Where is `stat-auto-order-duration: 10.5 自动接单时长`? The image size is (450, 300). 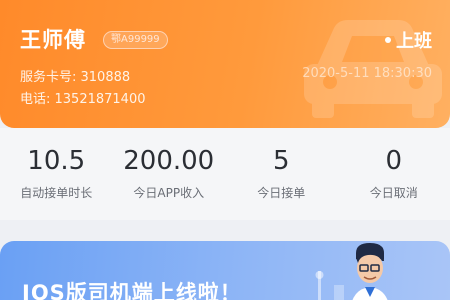
stat-auto-order-duration: 10.5 自动接单时长 is located at coordinates (56, 174).